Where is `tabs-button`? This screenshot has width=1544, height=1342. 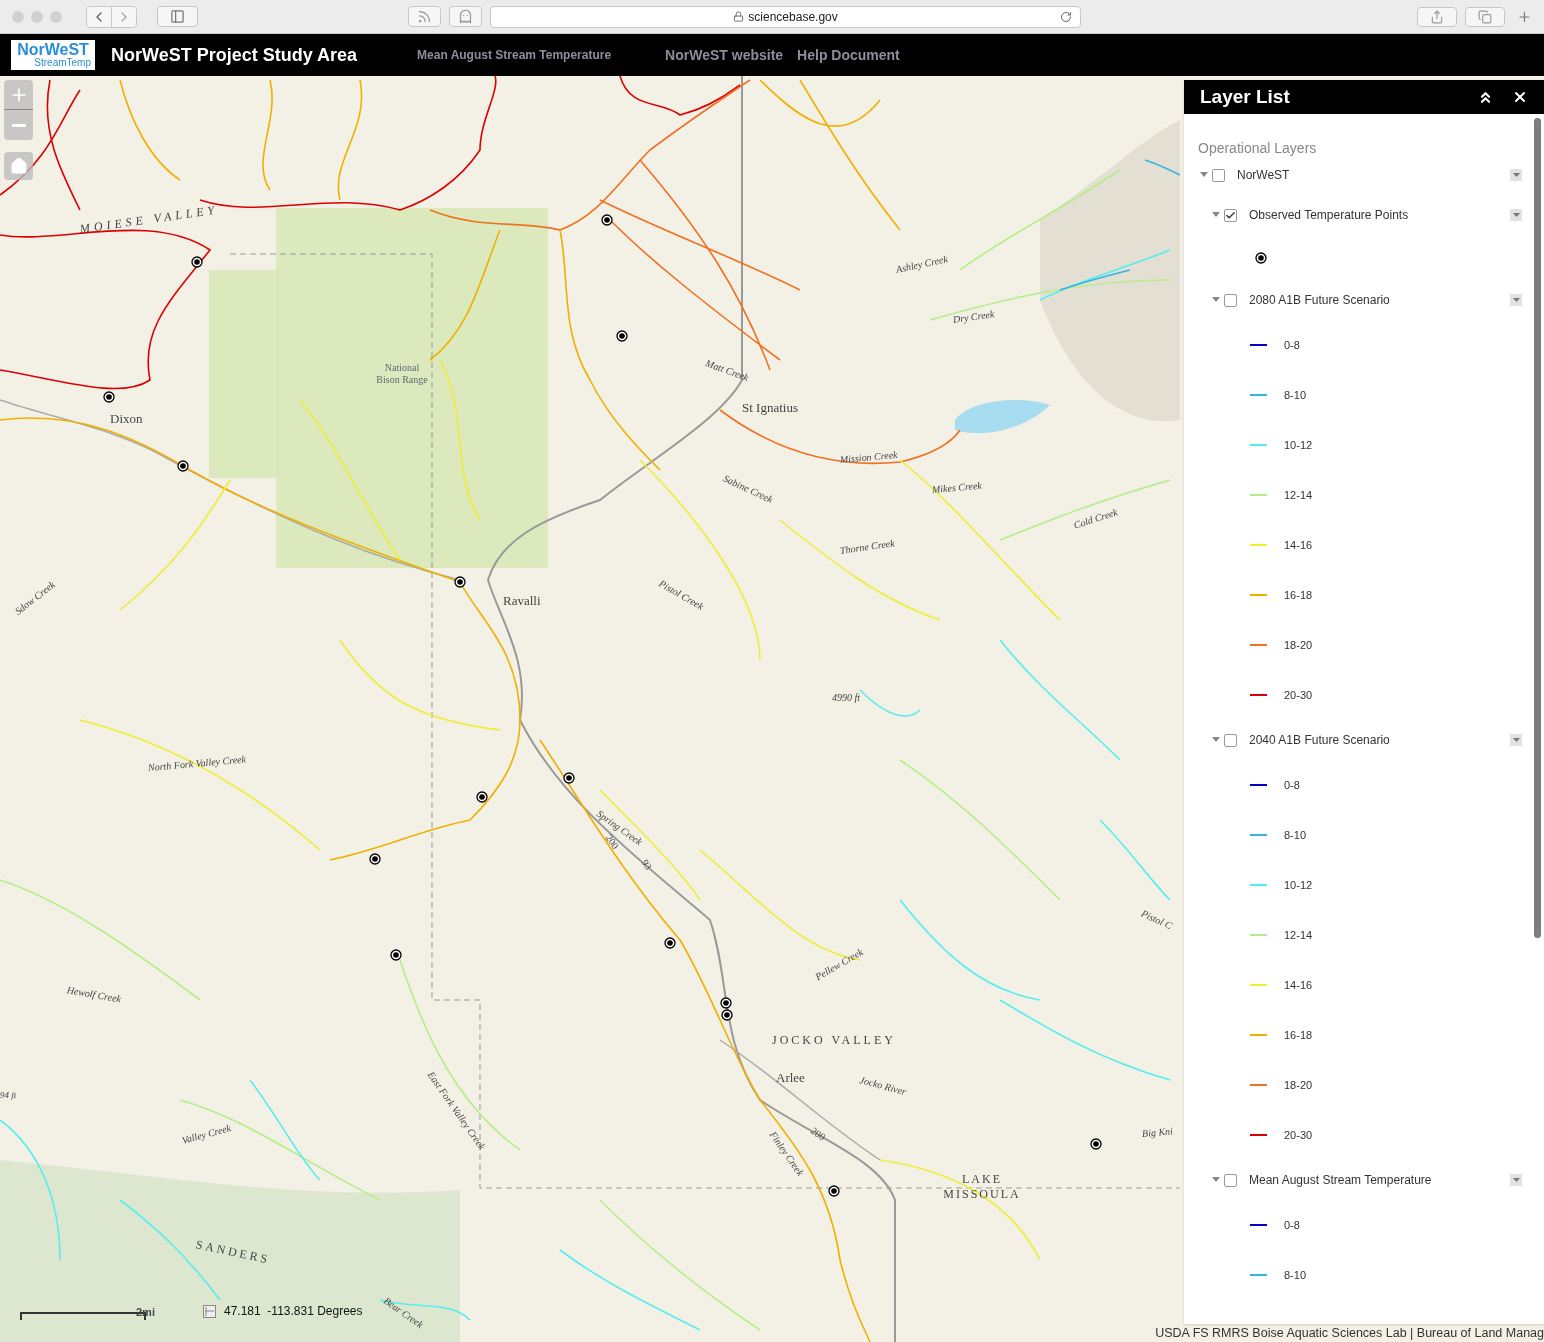
tabs-button is located at coordinates (1485, 16).